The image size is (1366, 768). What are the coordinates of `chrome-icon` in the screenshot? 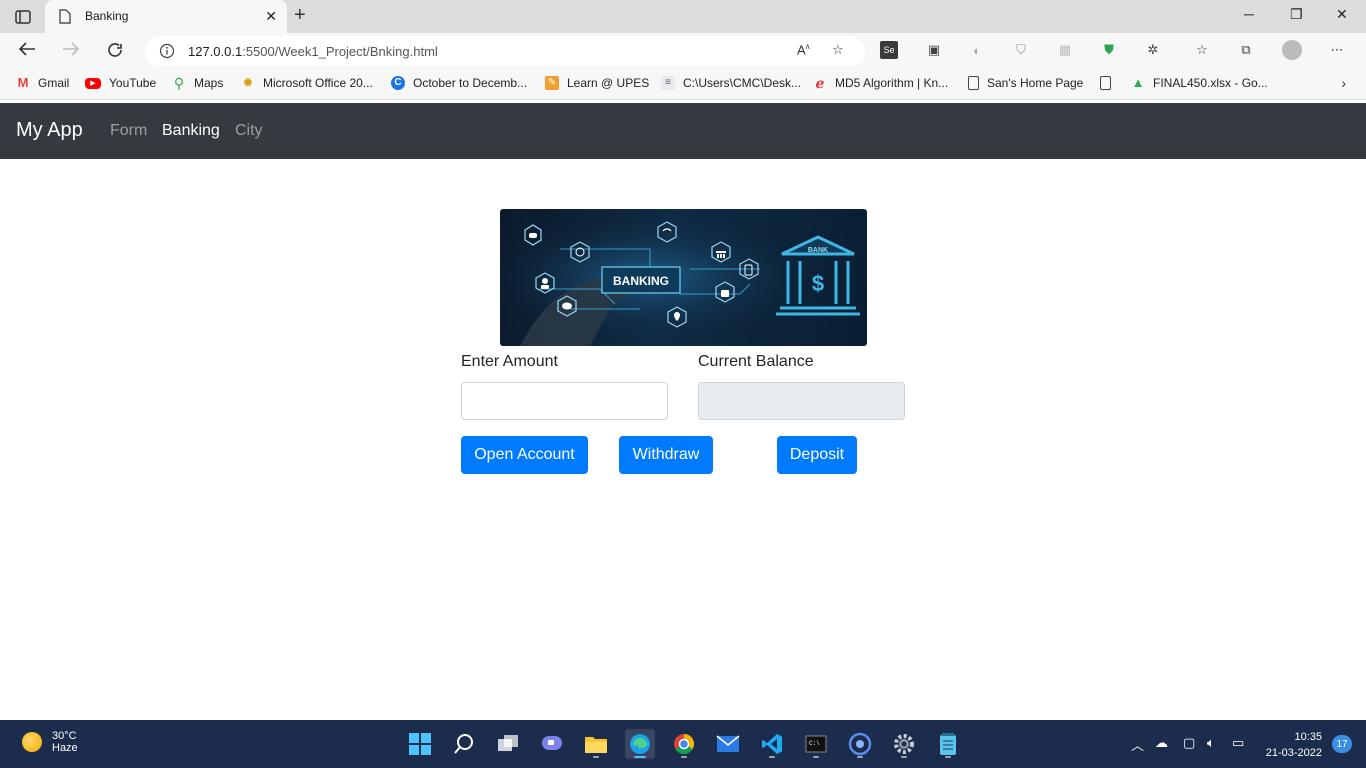 It's located at (684, 744).